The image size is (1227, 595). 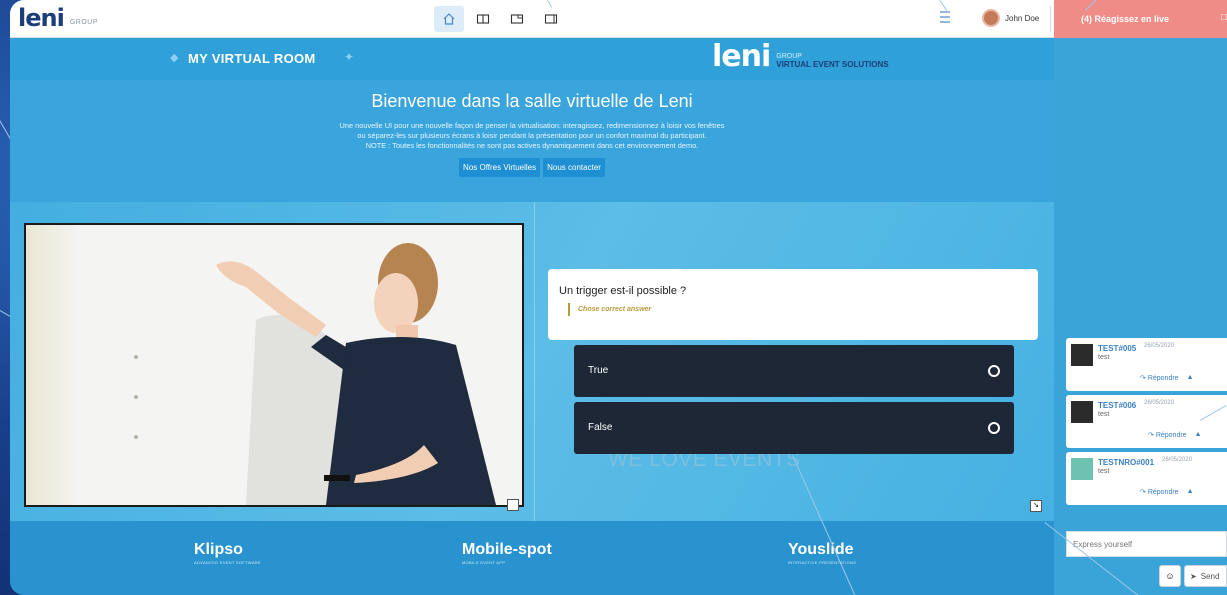 What do you see at coordinates (1050, 19) in the screenshot?
I see `divider` at bounding box center [1050, 19].